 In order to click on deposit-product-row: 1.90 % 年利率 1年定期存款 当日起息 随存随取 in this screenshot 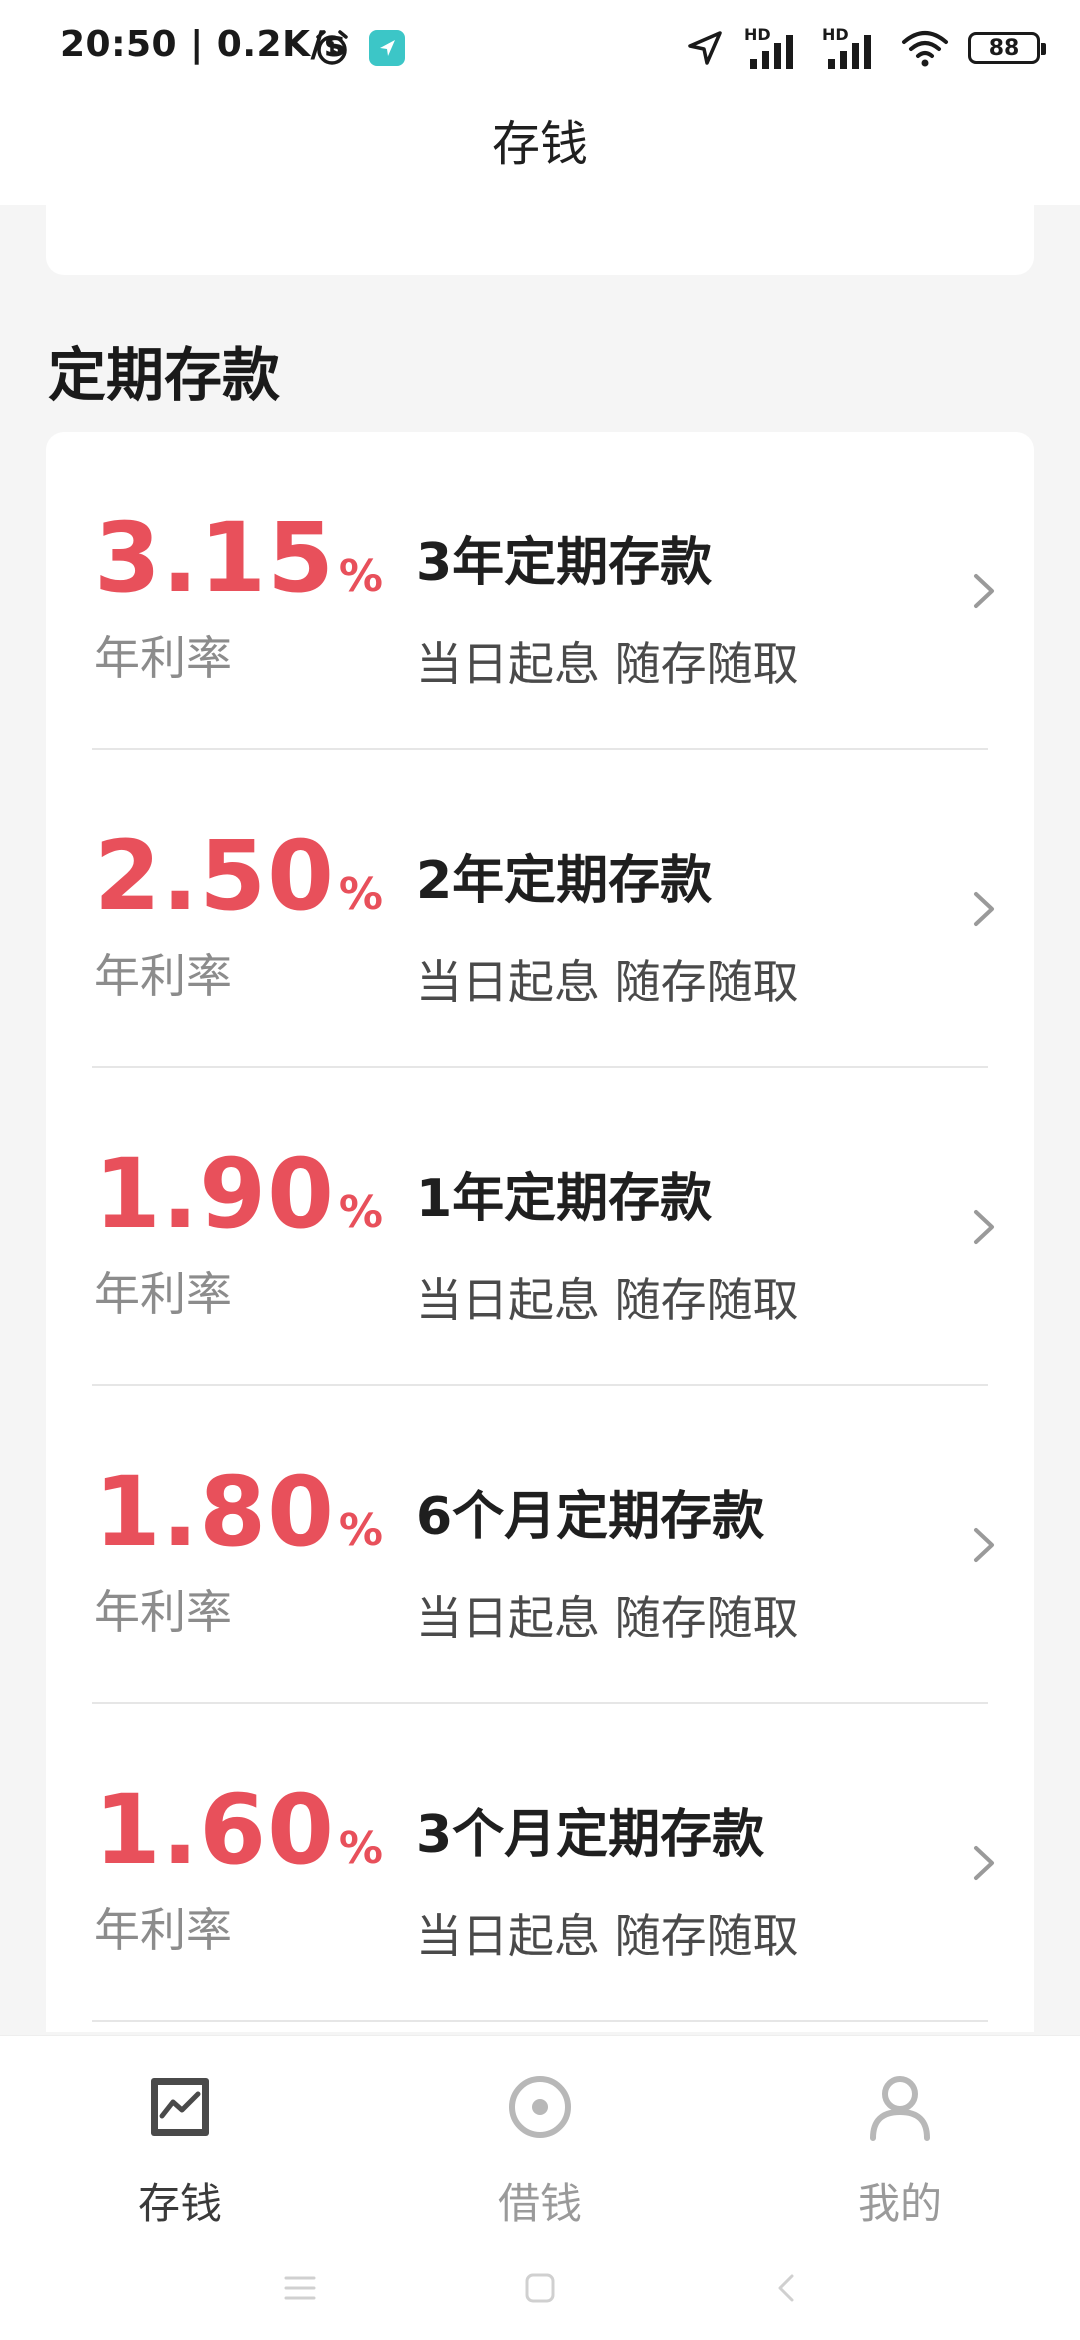, I will do `click(540, 1227)`.